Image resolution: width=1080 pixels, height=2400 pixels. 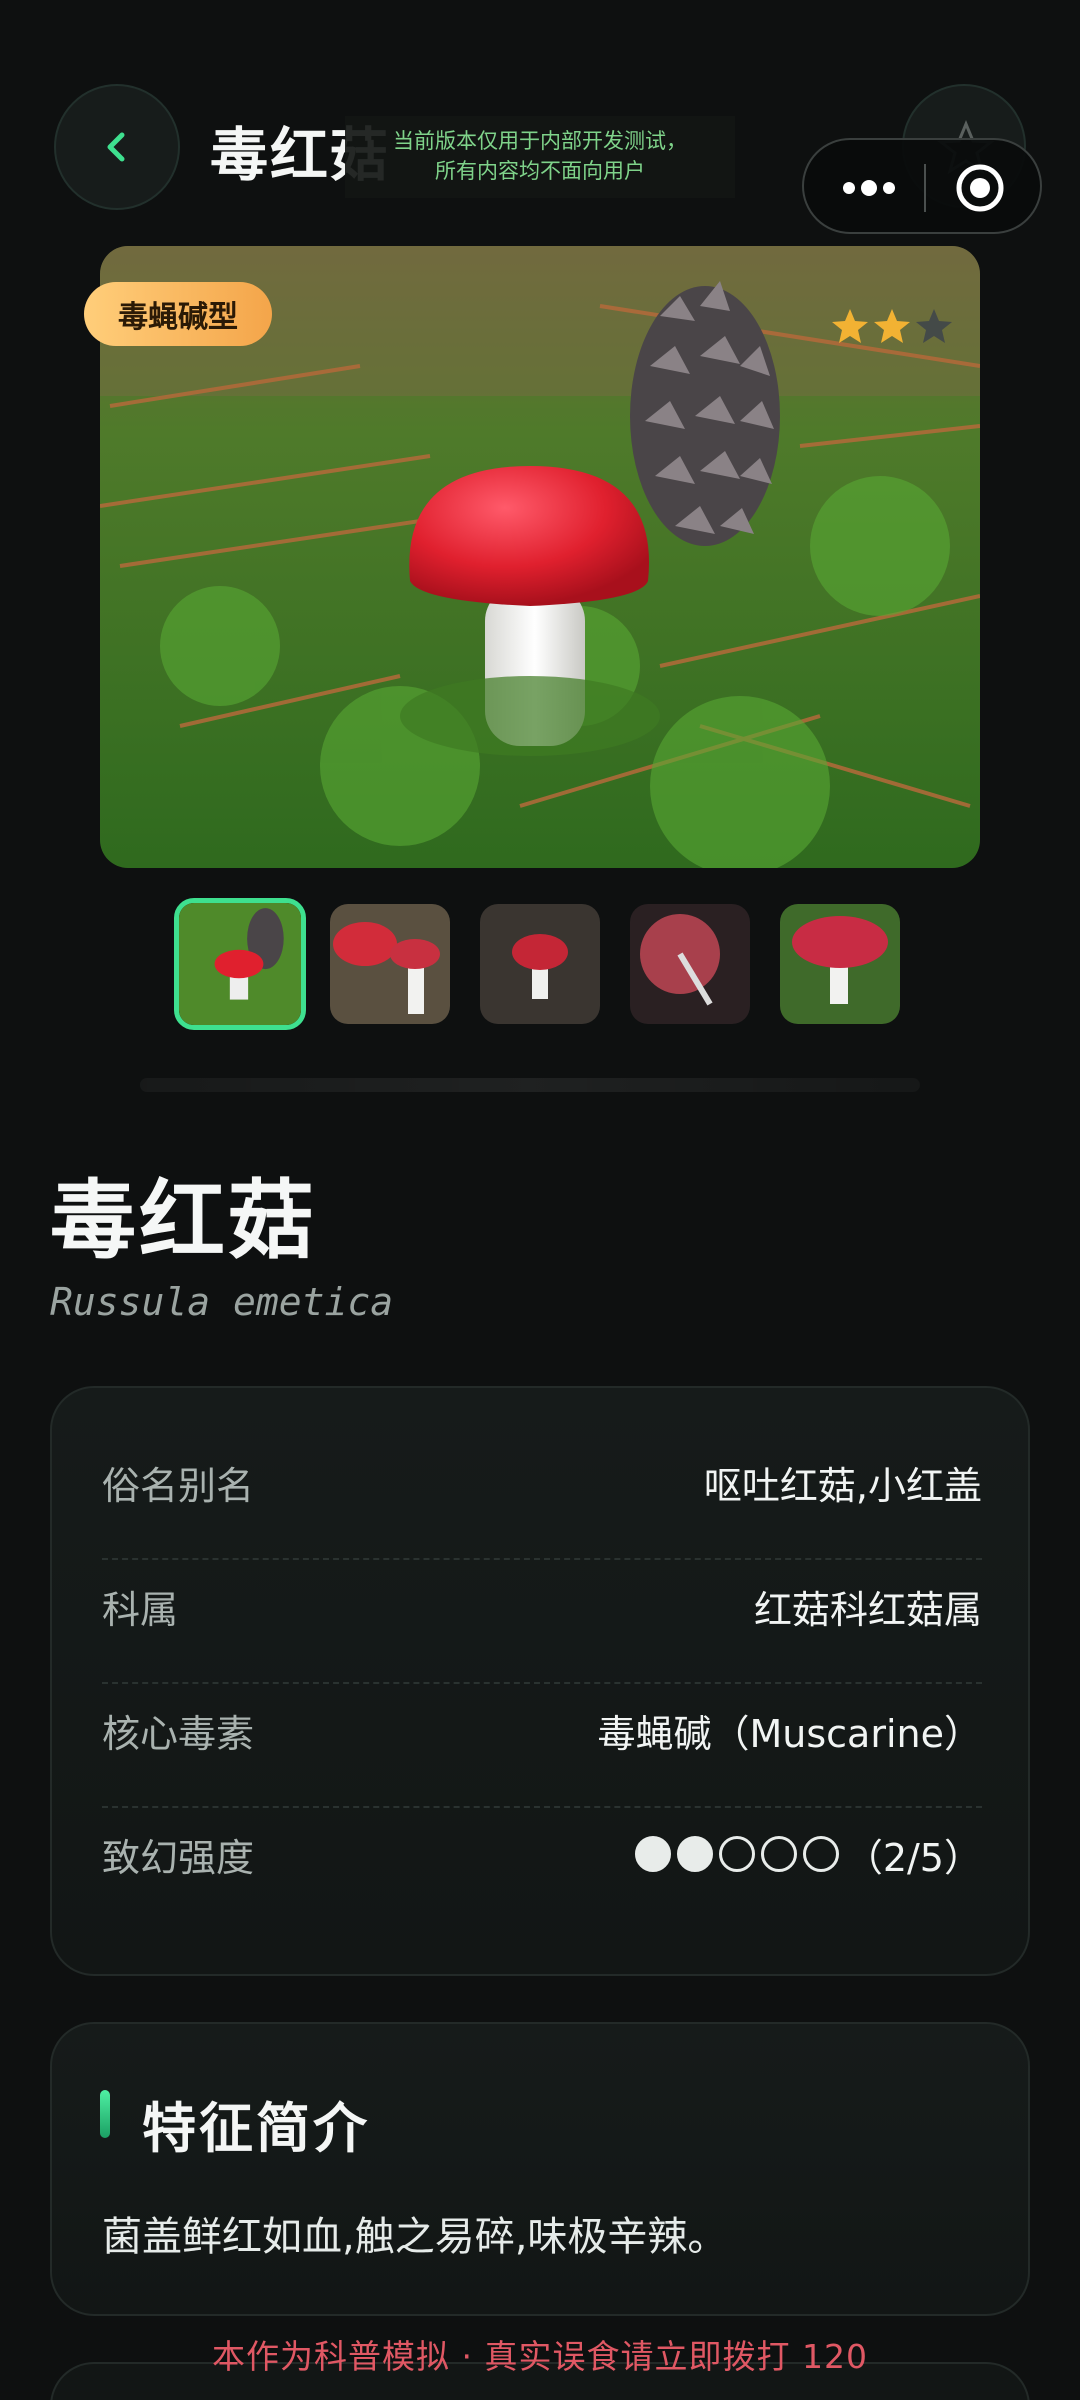 I want to click on section-accent-bar, so click(x=105, y=2114).